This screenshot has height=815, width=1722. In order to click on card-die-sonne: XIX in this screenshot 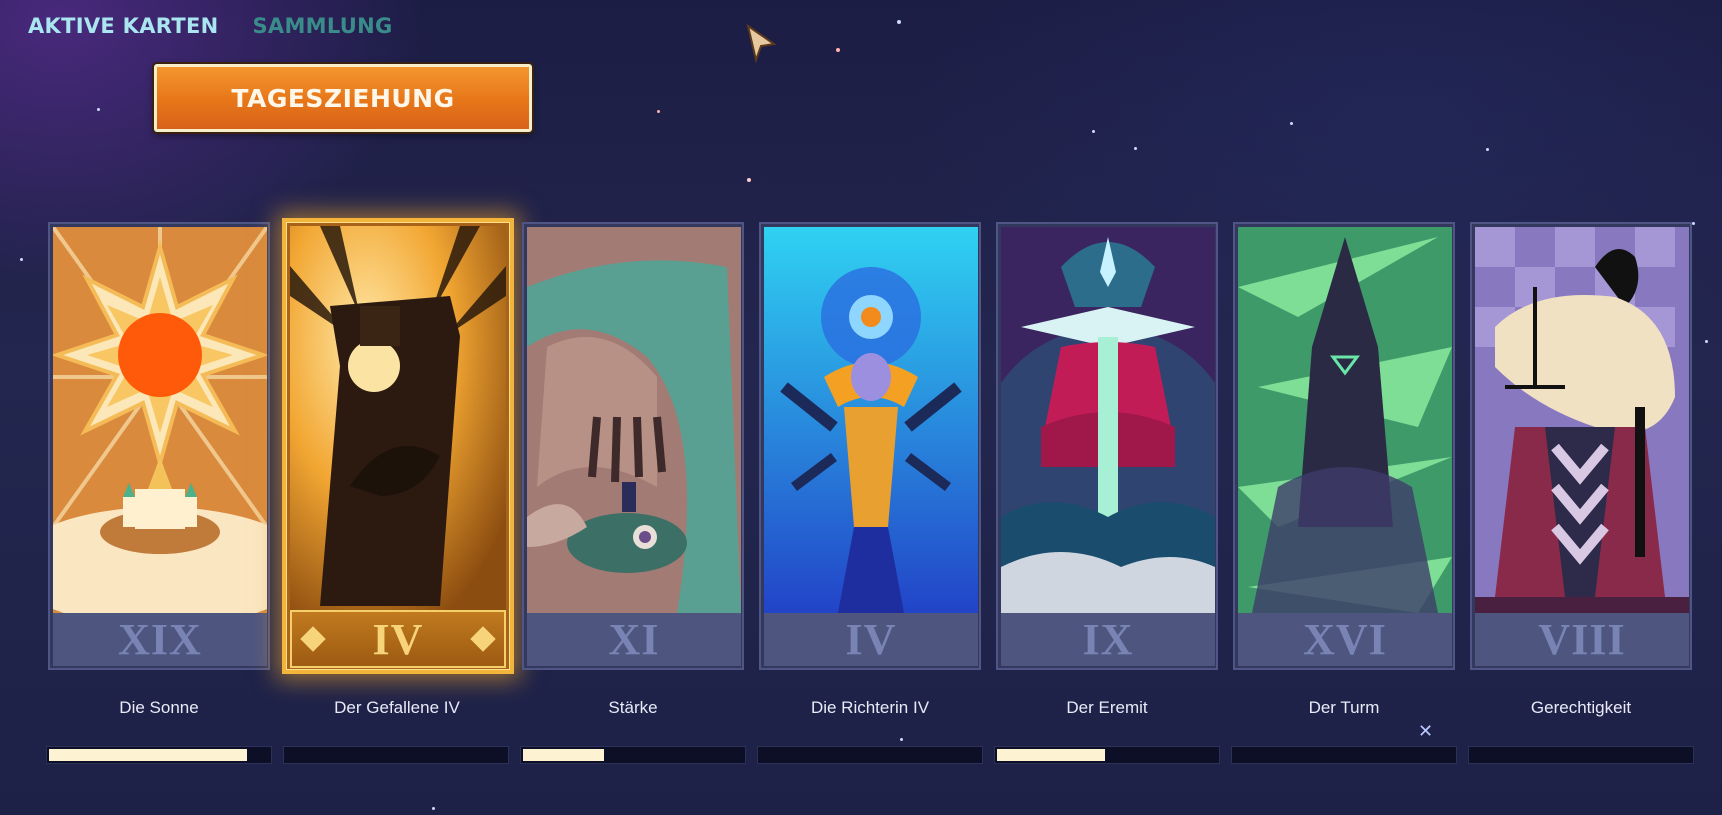, I will do `click(159, 446)`.